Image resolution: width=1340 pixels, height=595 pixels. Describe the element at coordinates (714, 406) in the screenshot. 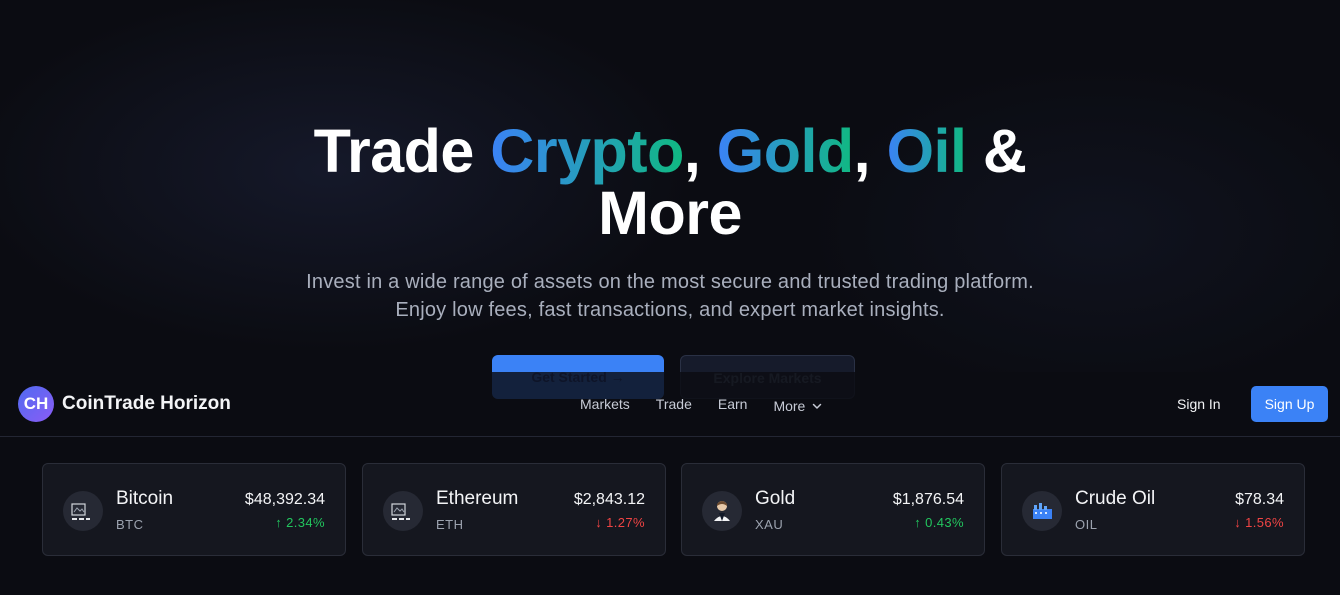

I see `nav-links: Markets Trade Earn More` at that location.